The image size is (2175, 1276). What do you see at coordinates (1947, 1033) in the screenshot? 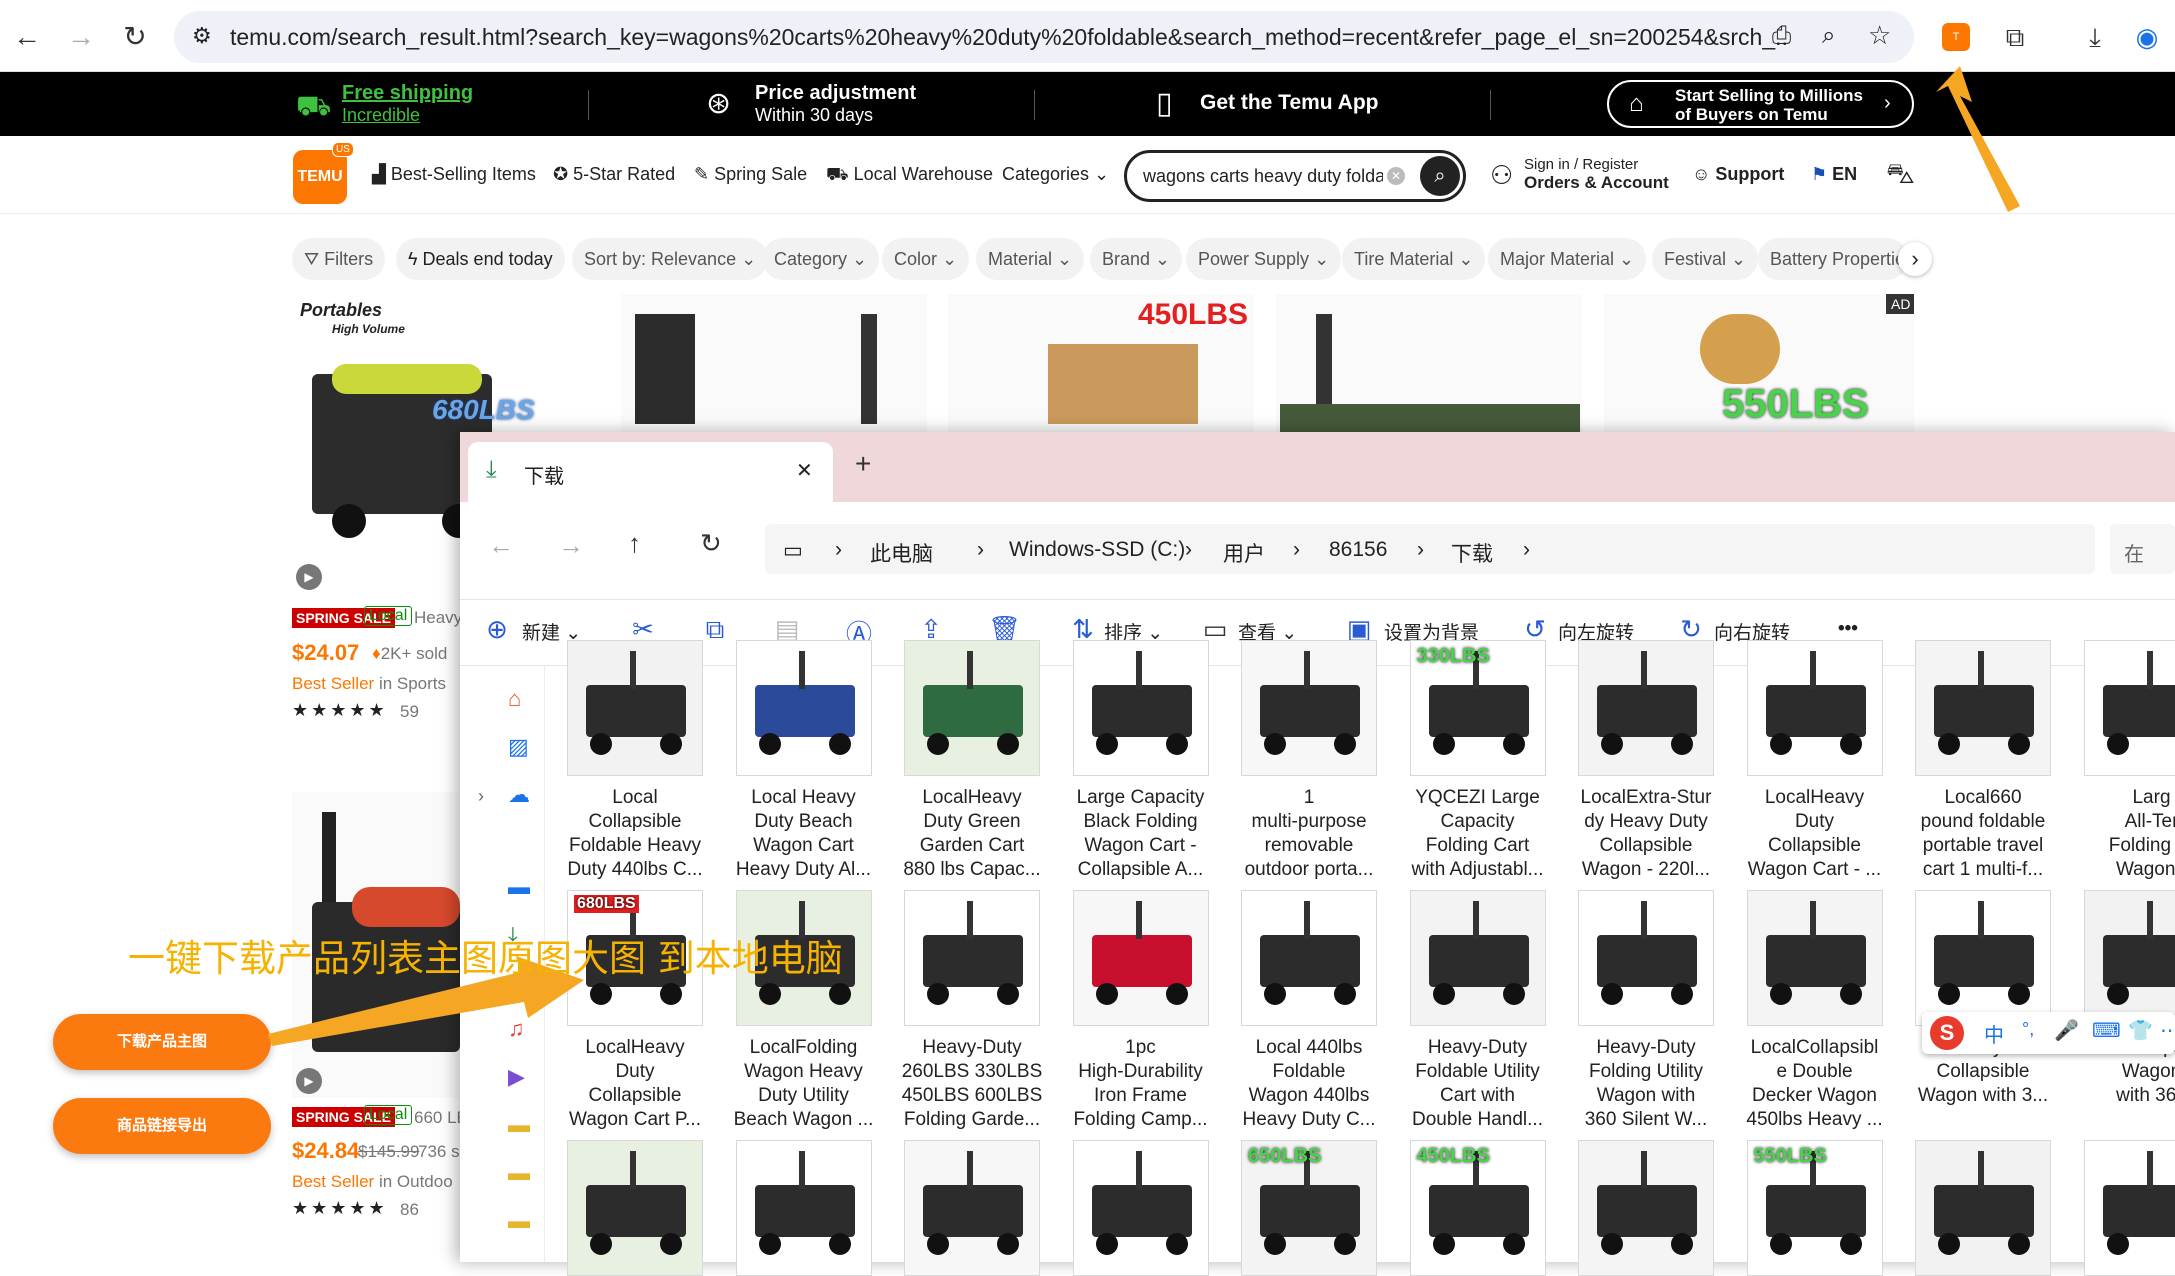
I see `sogou-logo-icon: S` at bounding box center [1947, 1033].